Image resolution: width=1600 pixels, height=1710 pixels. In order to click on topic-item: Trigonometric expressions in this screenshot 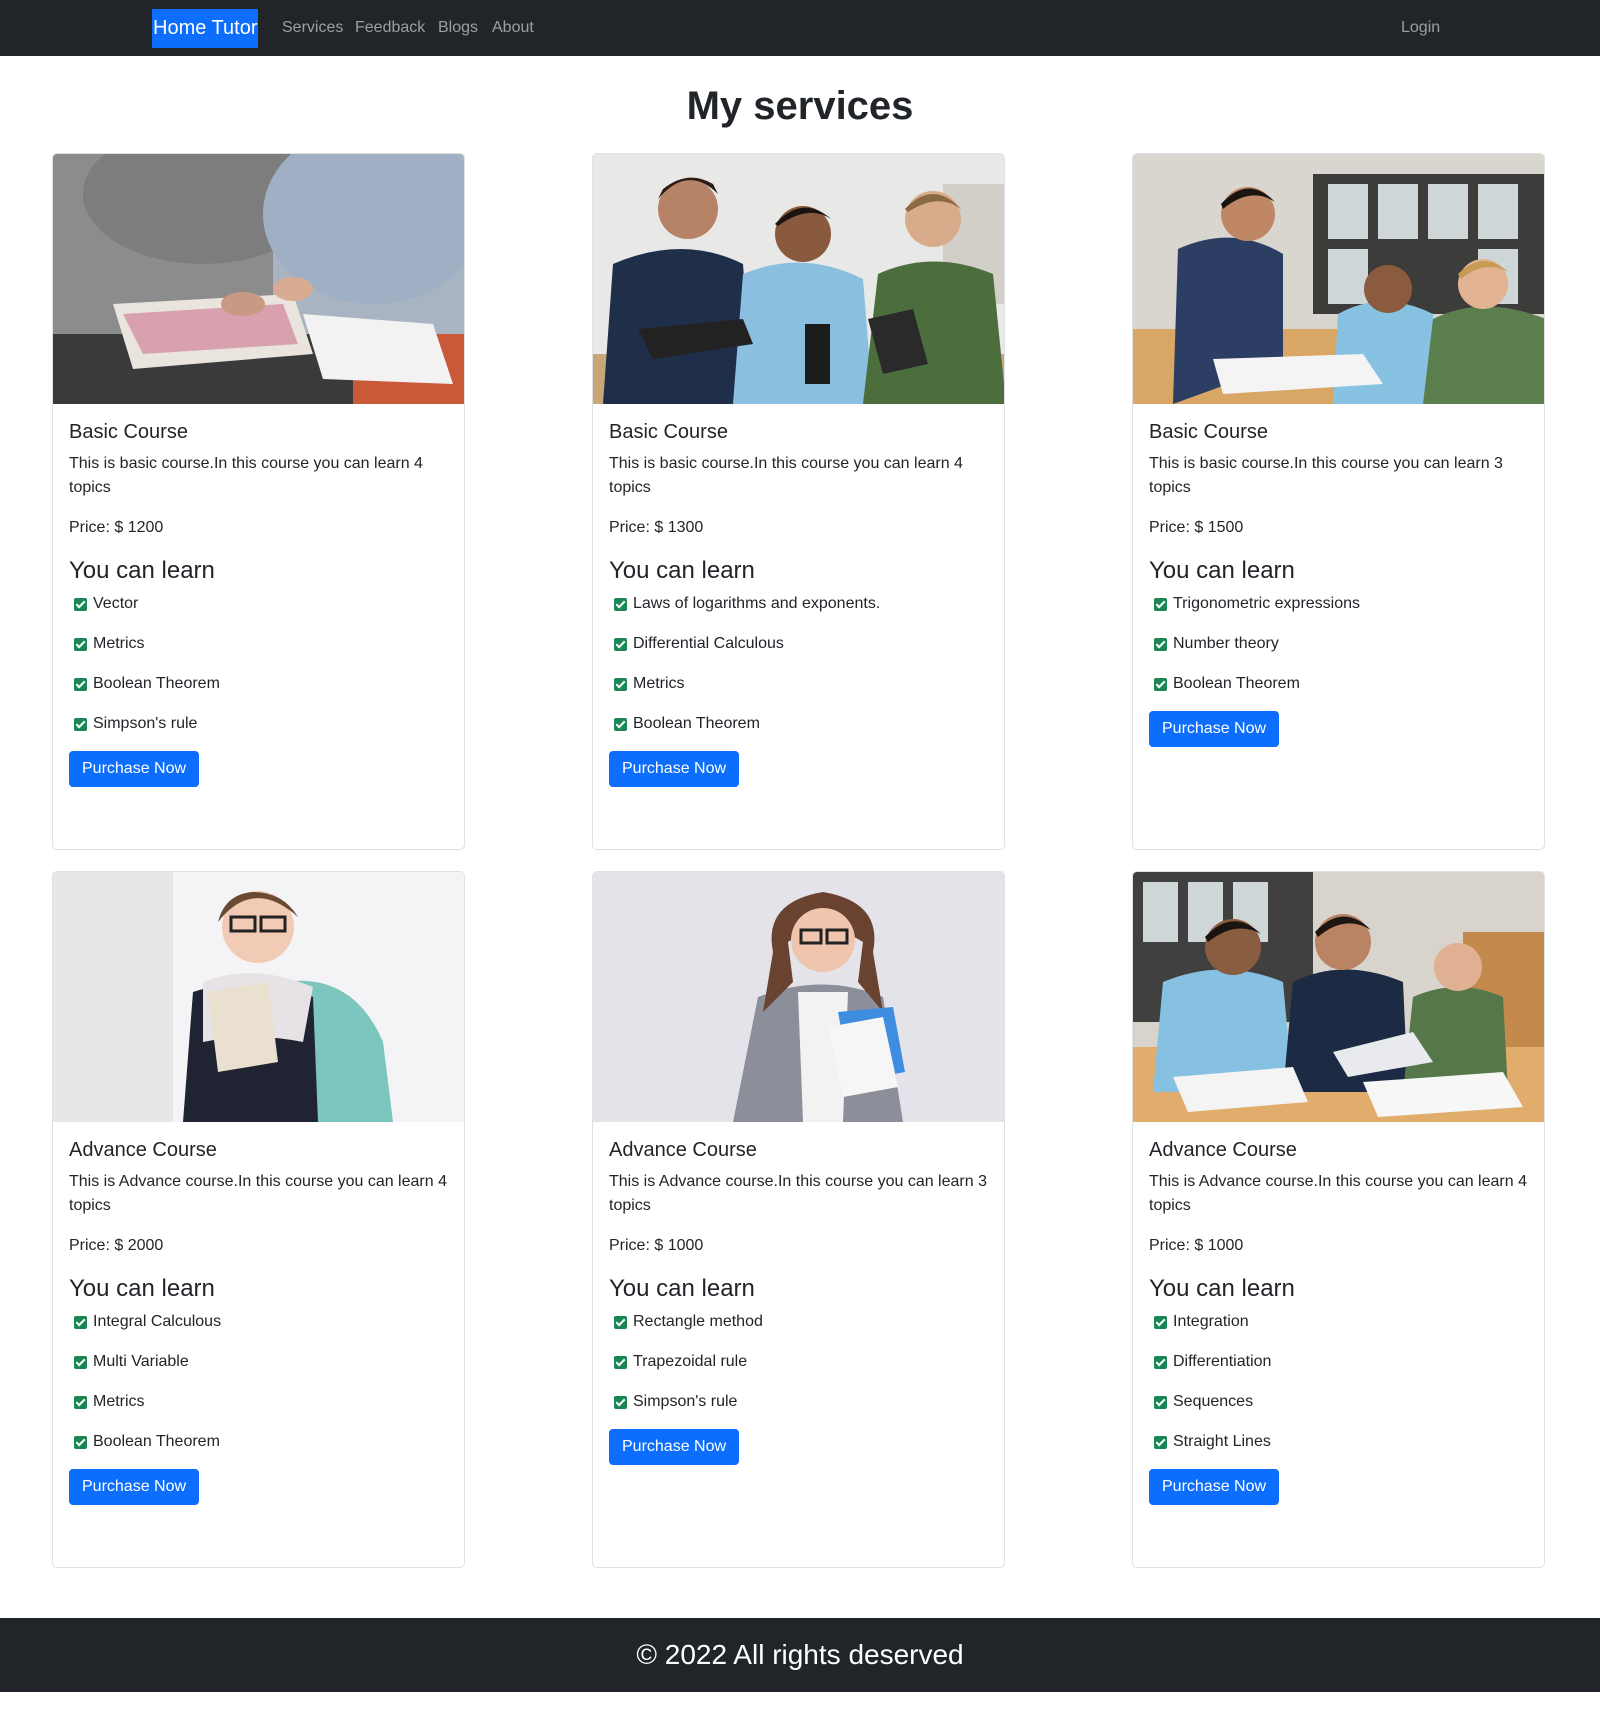, I will do `click(1338, 604)`.